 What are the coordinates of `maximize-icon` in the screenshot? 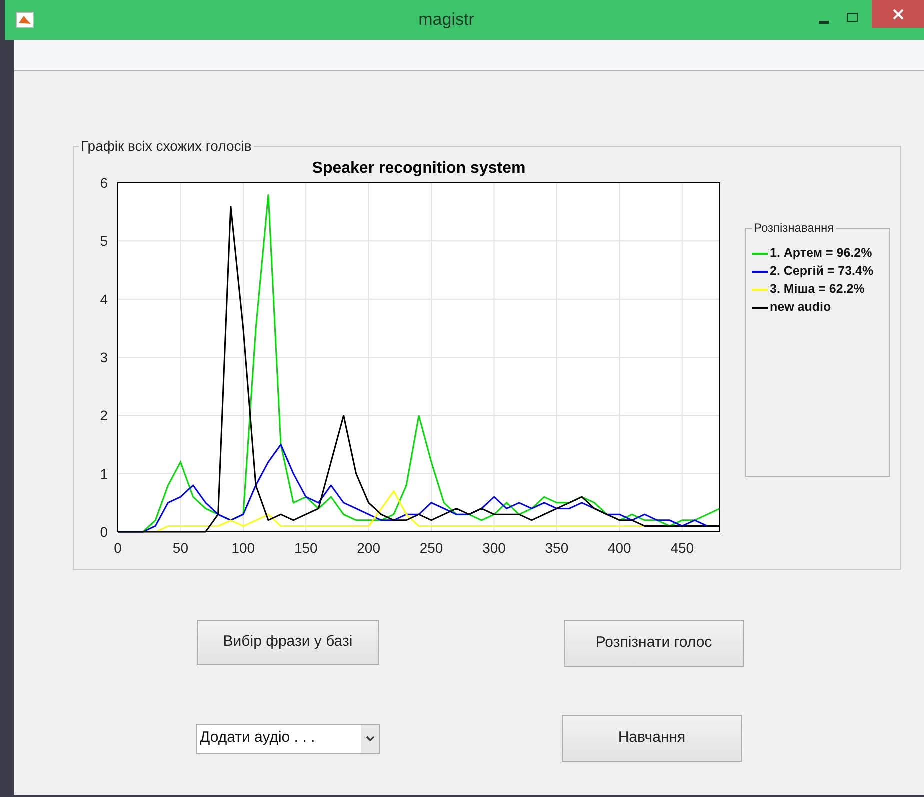 It's located at (852, 17).